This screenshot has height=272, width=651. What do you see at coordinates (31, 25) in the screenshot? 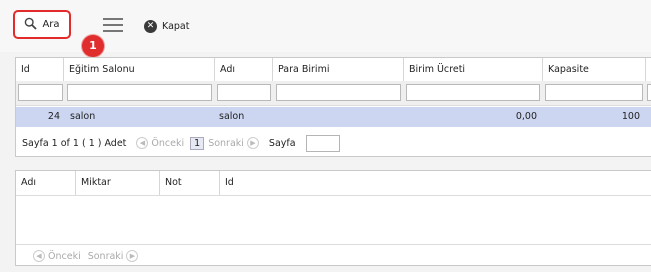
I see `search-icon` at bounding box center [31, 25].